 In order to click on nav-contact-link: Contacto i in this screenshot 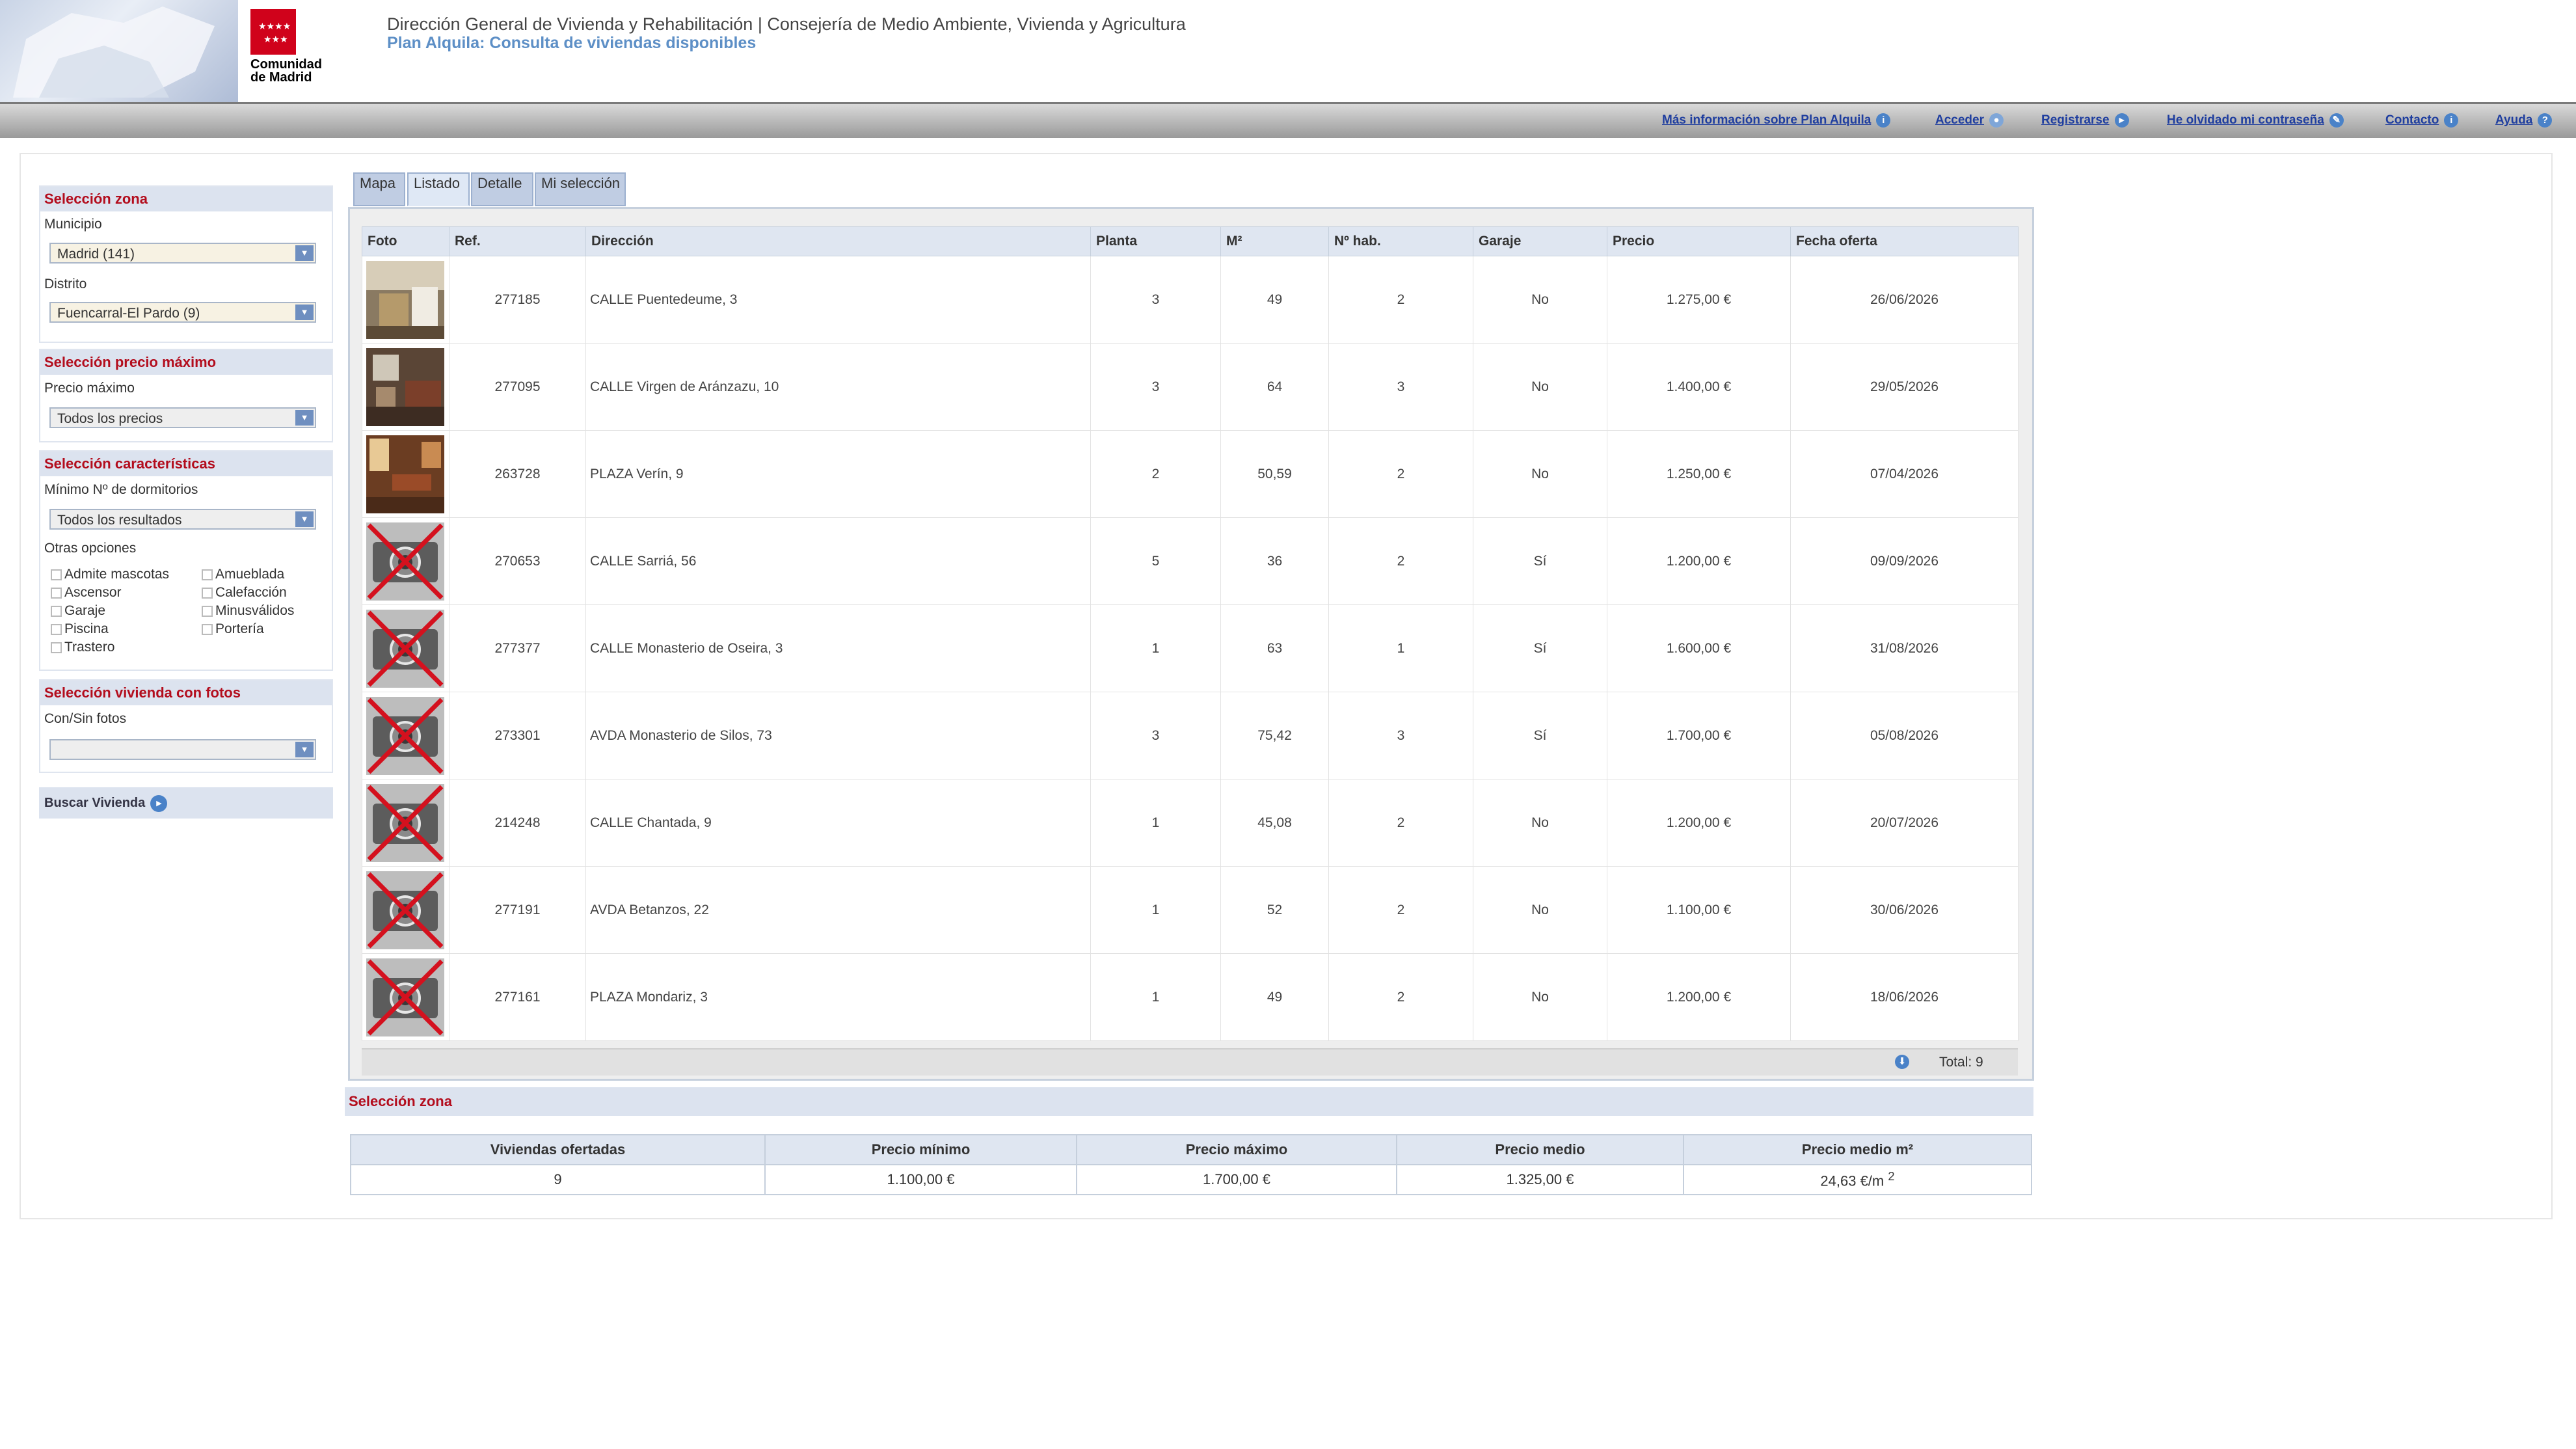, I will do `click(2422, 121)`.